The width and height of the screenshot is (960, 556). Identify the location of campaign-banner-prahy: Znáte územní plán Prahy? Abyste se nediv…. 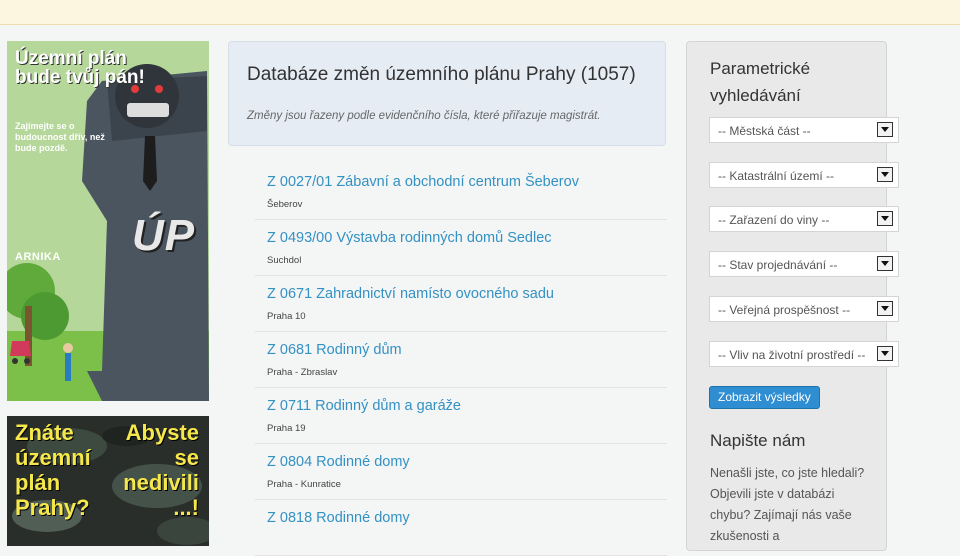
(108, 481).